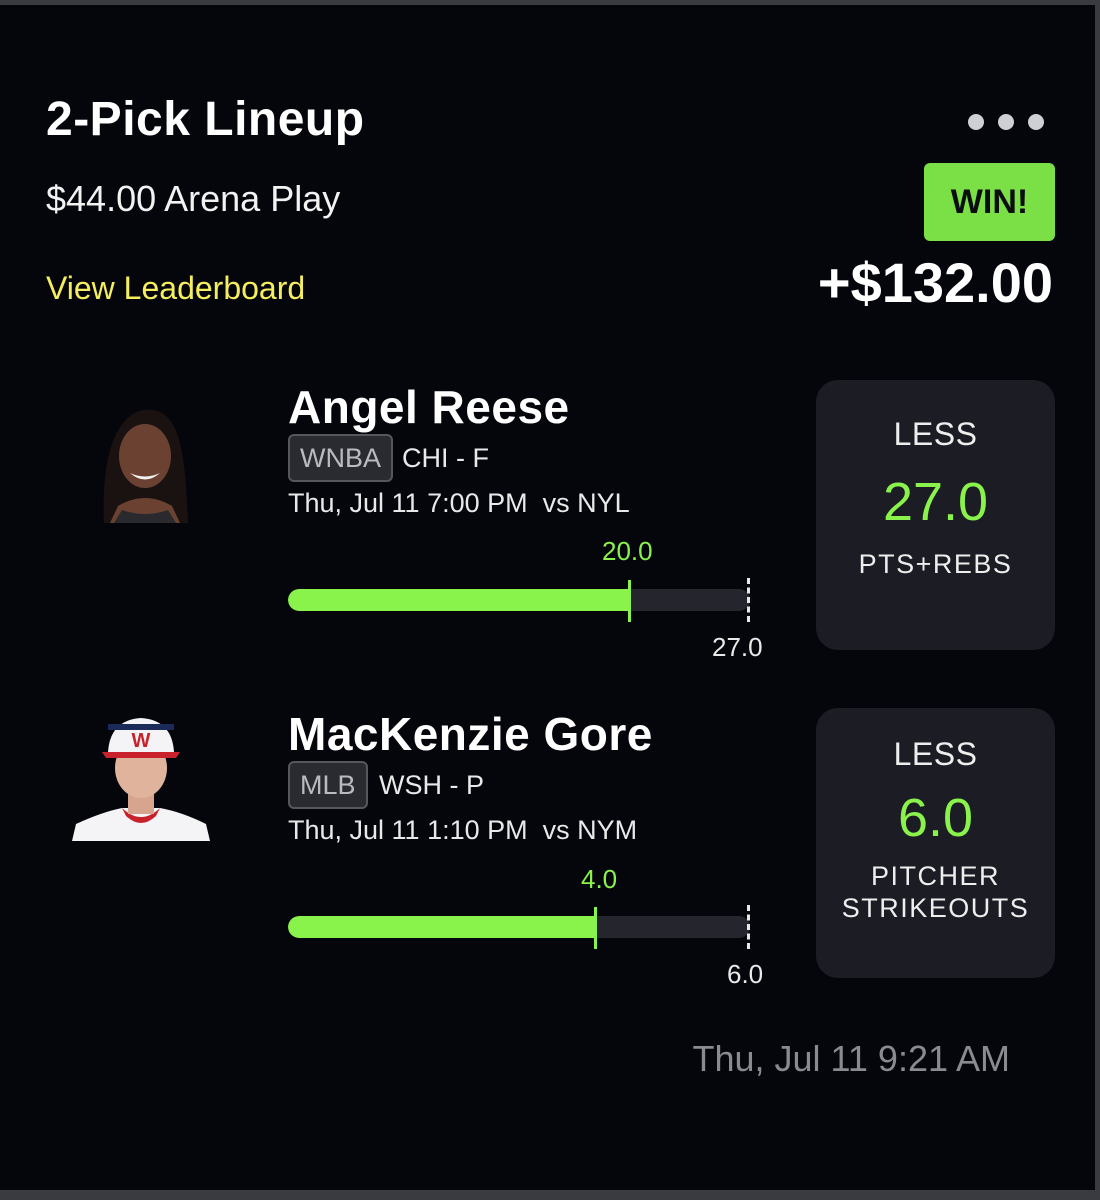  What do you see at coordinates (935, 502) in the screenshot?
I see `projection-value: 27.0` at bounding box center [935, 502].